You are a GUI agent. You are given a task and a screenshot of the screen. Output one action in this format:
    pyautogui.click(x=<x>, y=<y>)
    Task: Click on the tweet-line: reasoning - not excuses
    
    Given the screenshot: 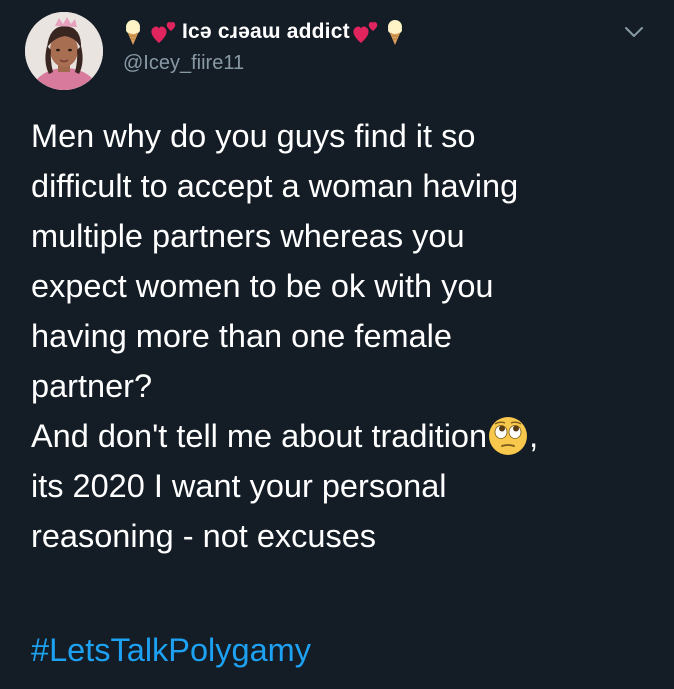 What is the action you would take?
    pyautogui.click(x=204, y=536)
    